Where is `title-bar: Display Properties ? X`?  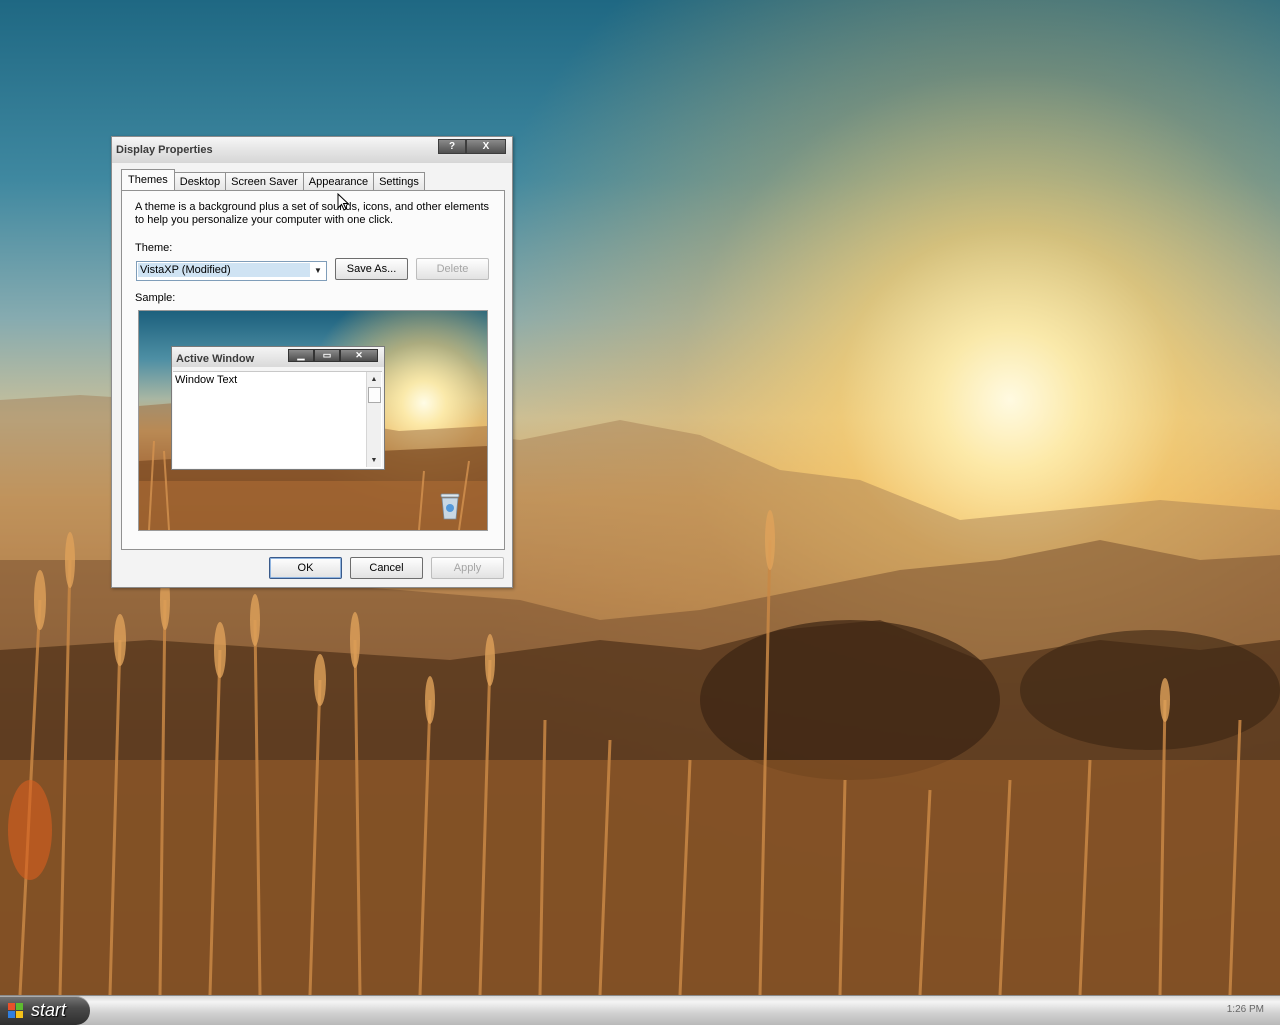
title-bar: Display Properties ? X is located at coordinates (312, 150).